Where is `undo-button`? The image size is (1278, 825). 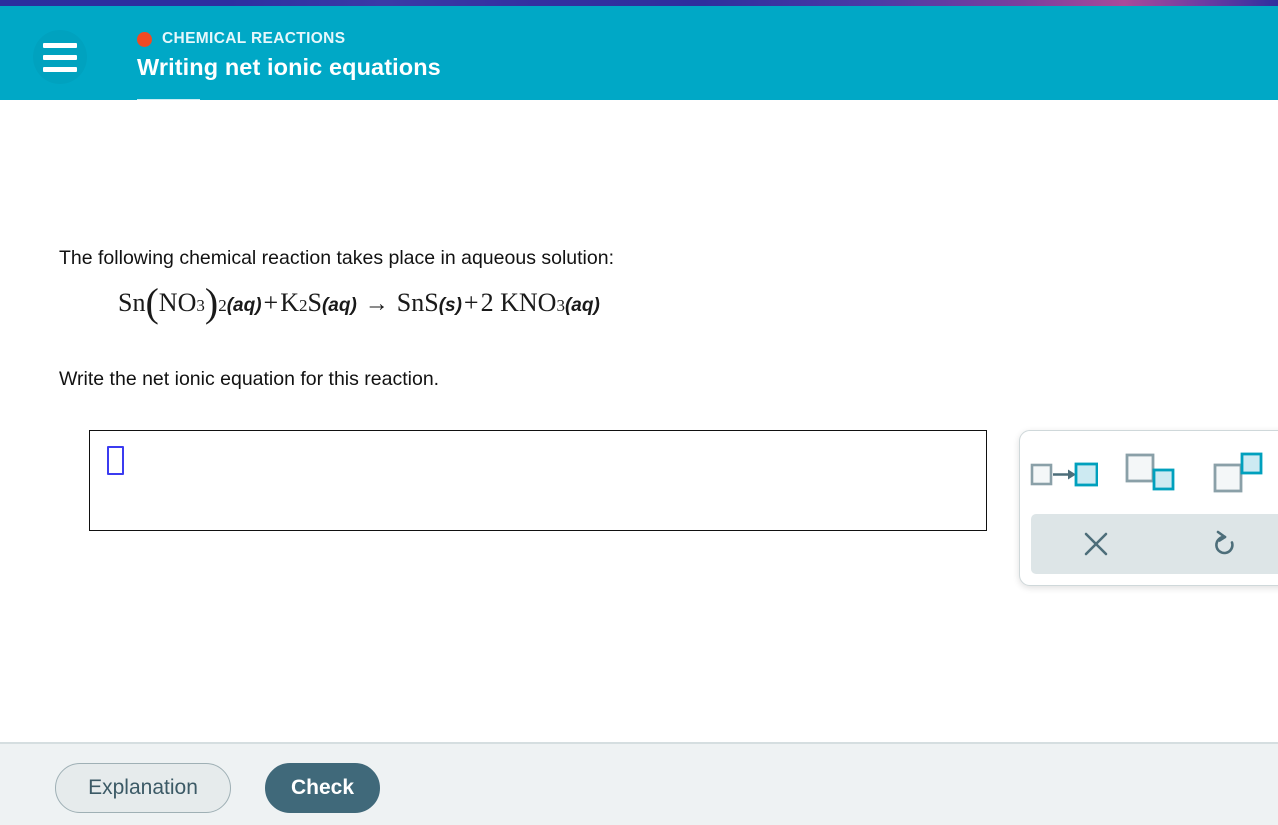
undo-button is located at coordinates (1219, 544).